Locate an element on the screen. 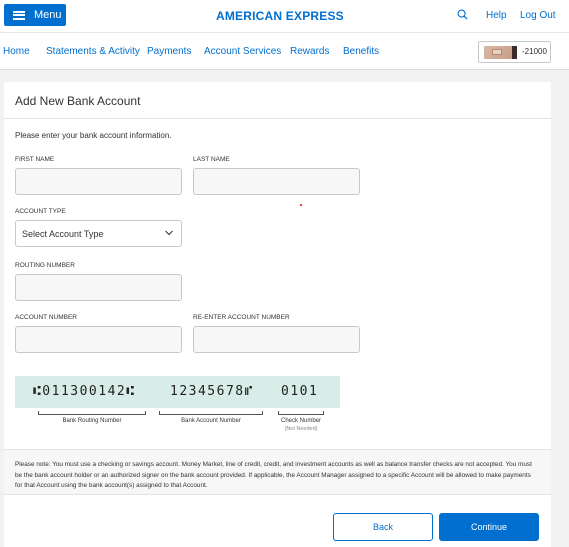 Image resolution: width=569 pixels, height=547 pixels. top-header: Menu AMERICAN EXPRESS Help Log Out is located at coordinates (284, 16).